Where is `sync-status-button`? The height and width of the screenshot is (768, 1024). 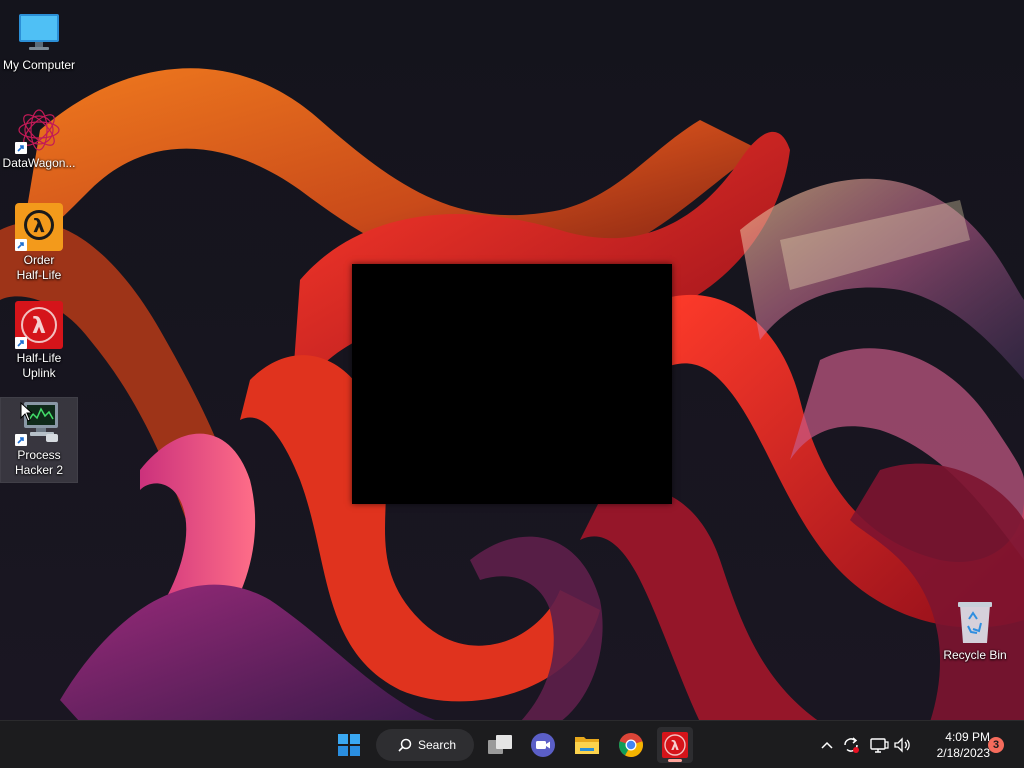
sync-status-button is located at coordinates (851, 745).